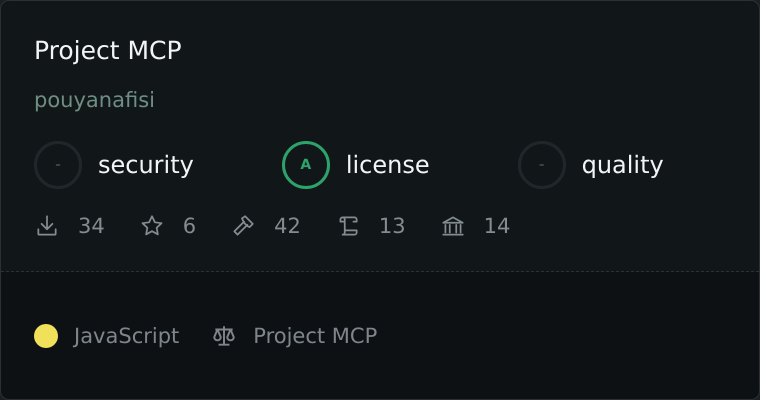 Image resolution: width=760 pixels, height=400 pixels. I want to click on stat-count: 6, so click(189, 226).